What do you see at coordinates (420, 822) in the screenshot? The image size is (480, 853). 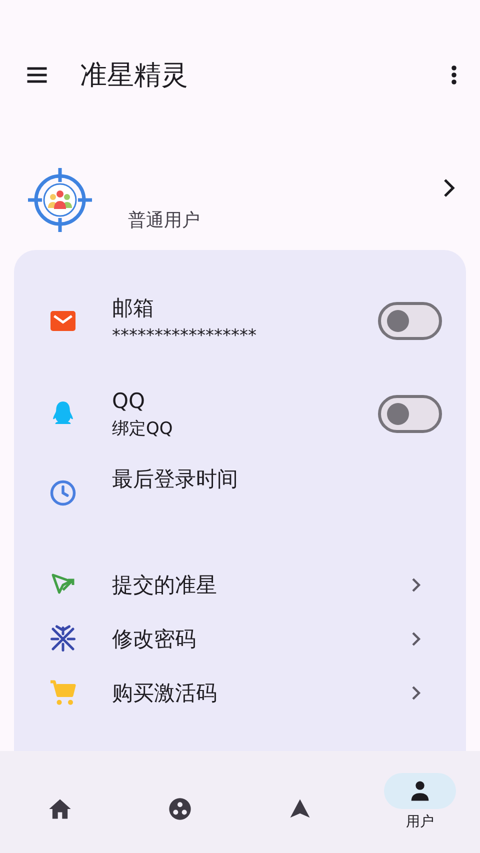 I see `nav-label: 用户` at bounding box center [420, 822].